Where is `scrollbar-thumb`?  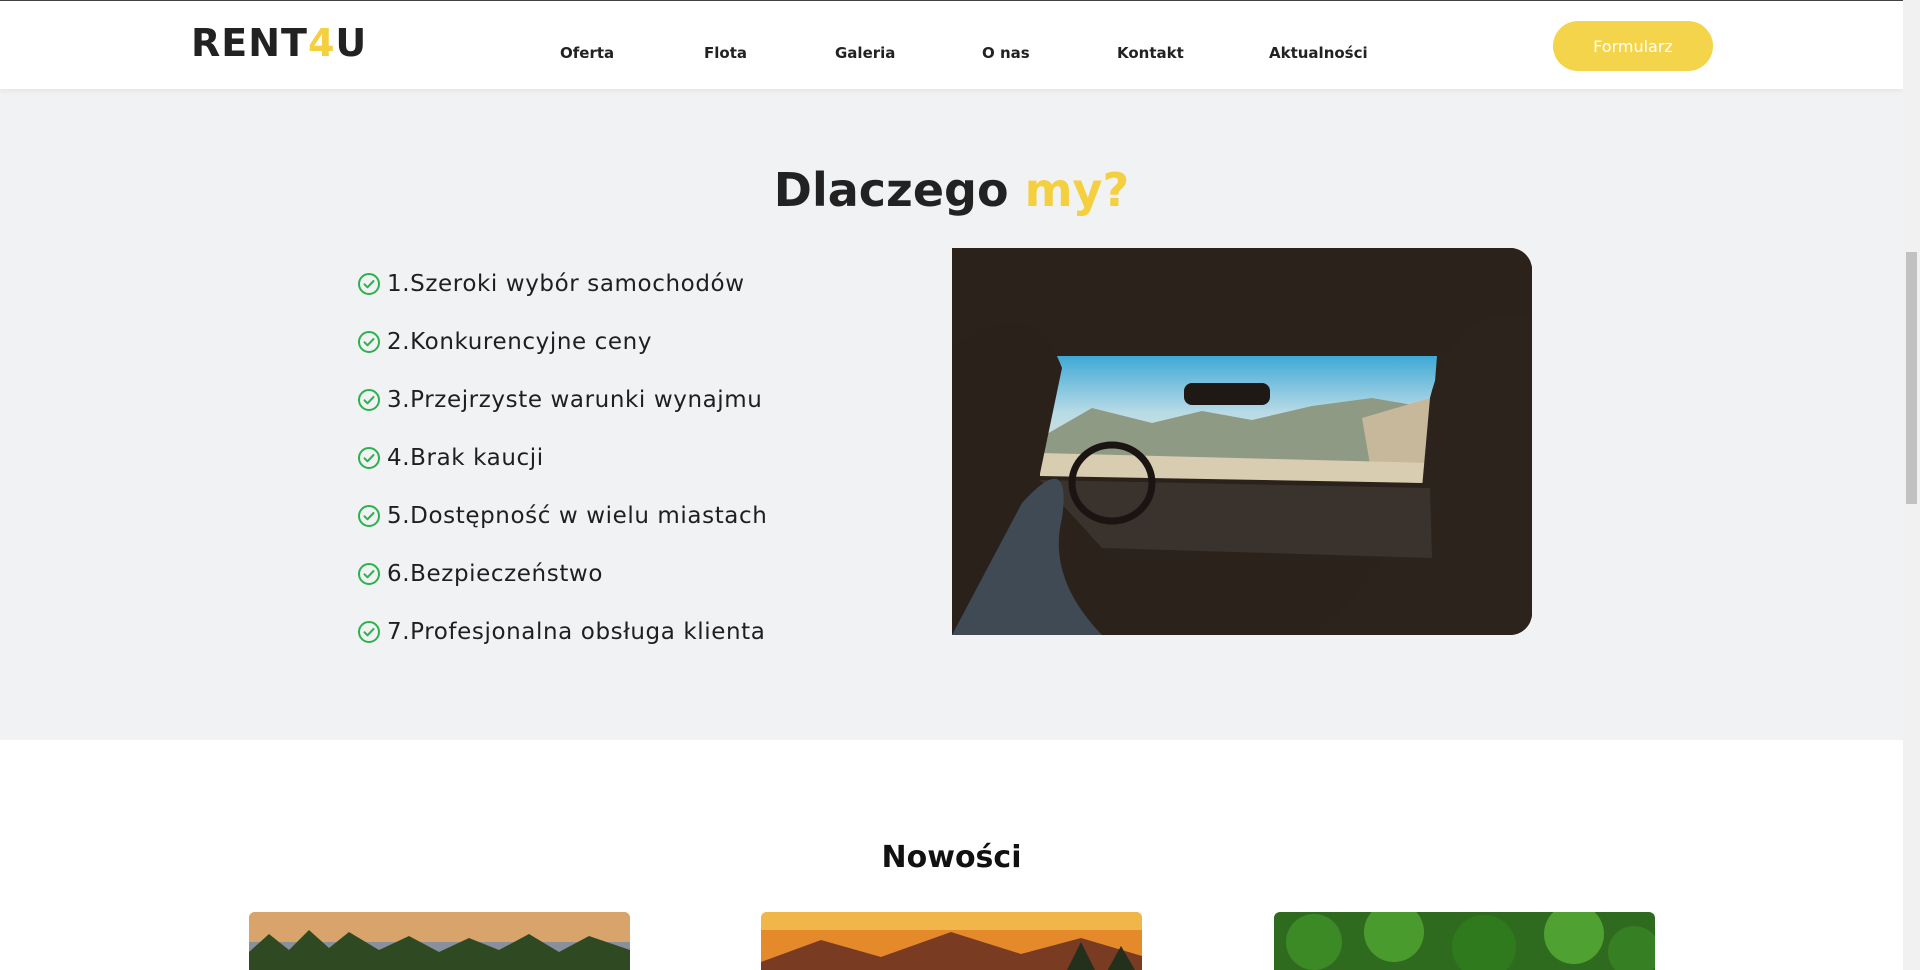 scrollbar-thumb is located at coordinates (1911, 378).